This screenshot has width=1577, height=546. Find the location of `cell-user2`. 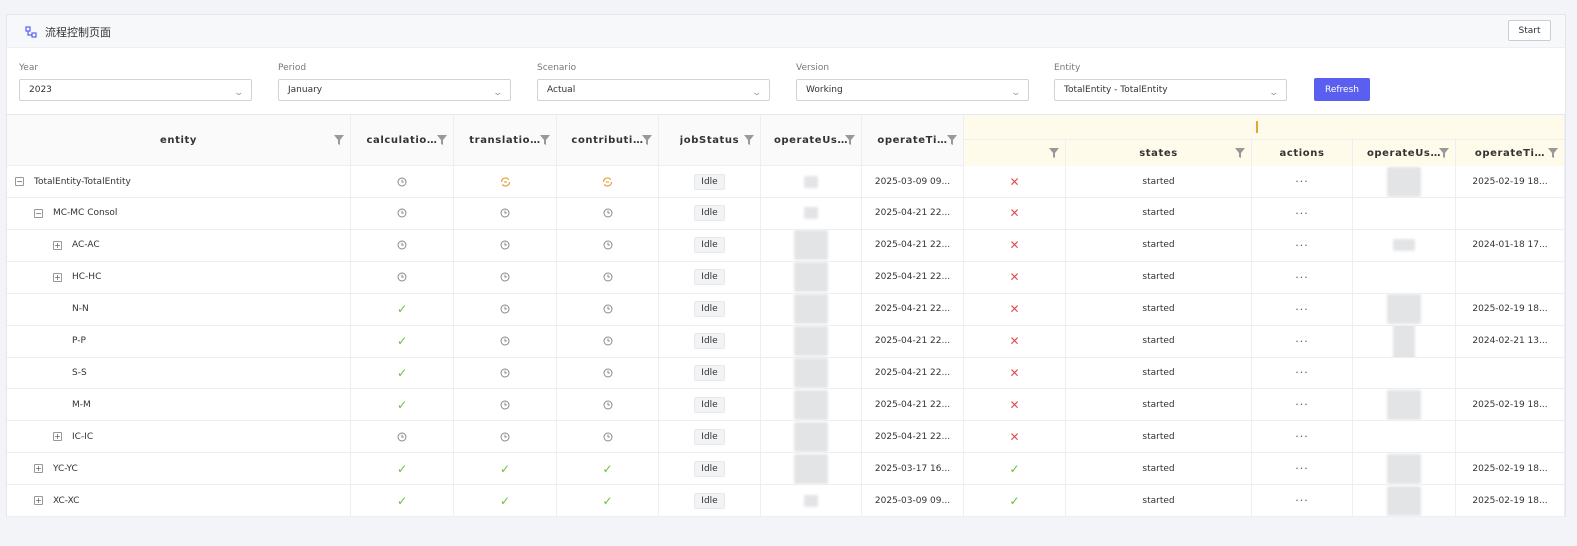

cell-user2 is located at coordinates (1404, 341).